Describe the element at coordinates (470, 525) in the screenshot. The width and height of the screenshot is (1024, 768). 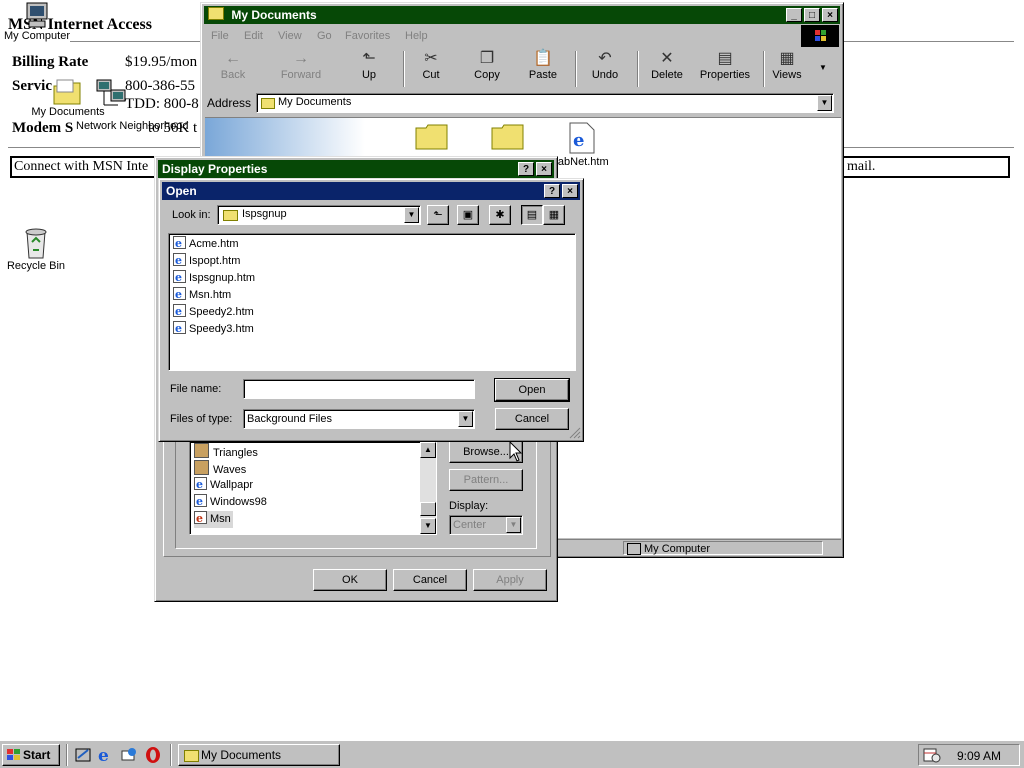
I see `display-value: Center` at that location.